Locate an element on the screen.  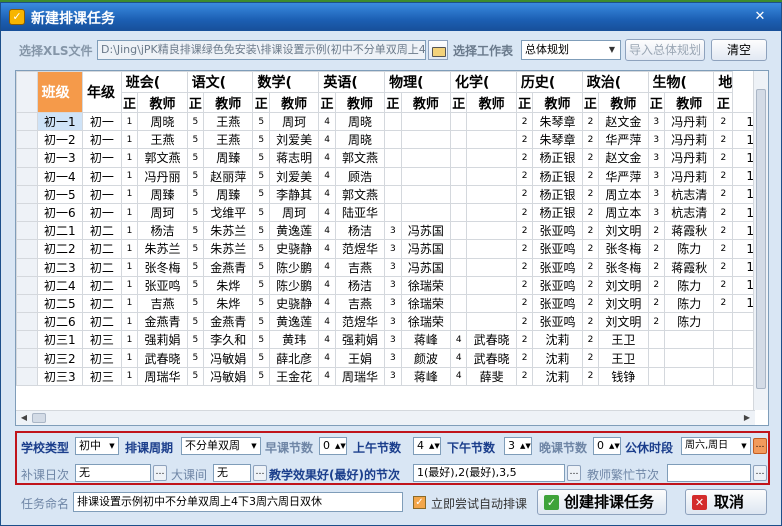
teacher-cell: 周珂 is located at coordinates (294, 121).